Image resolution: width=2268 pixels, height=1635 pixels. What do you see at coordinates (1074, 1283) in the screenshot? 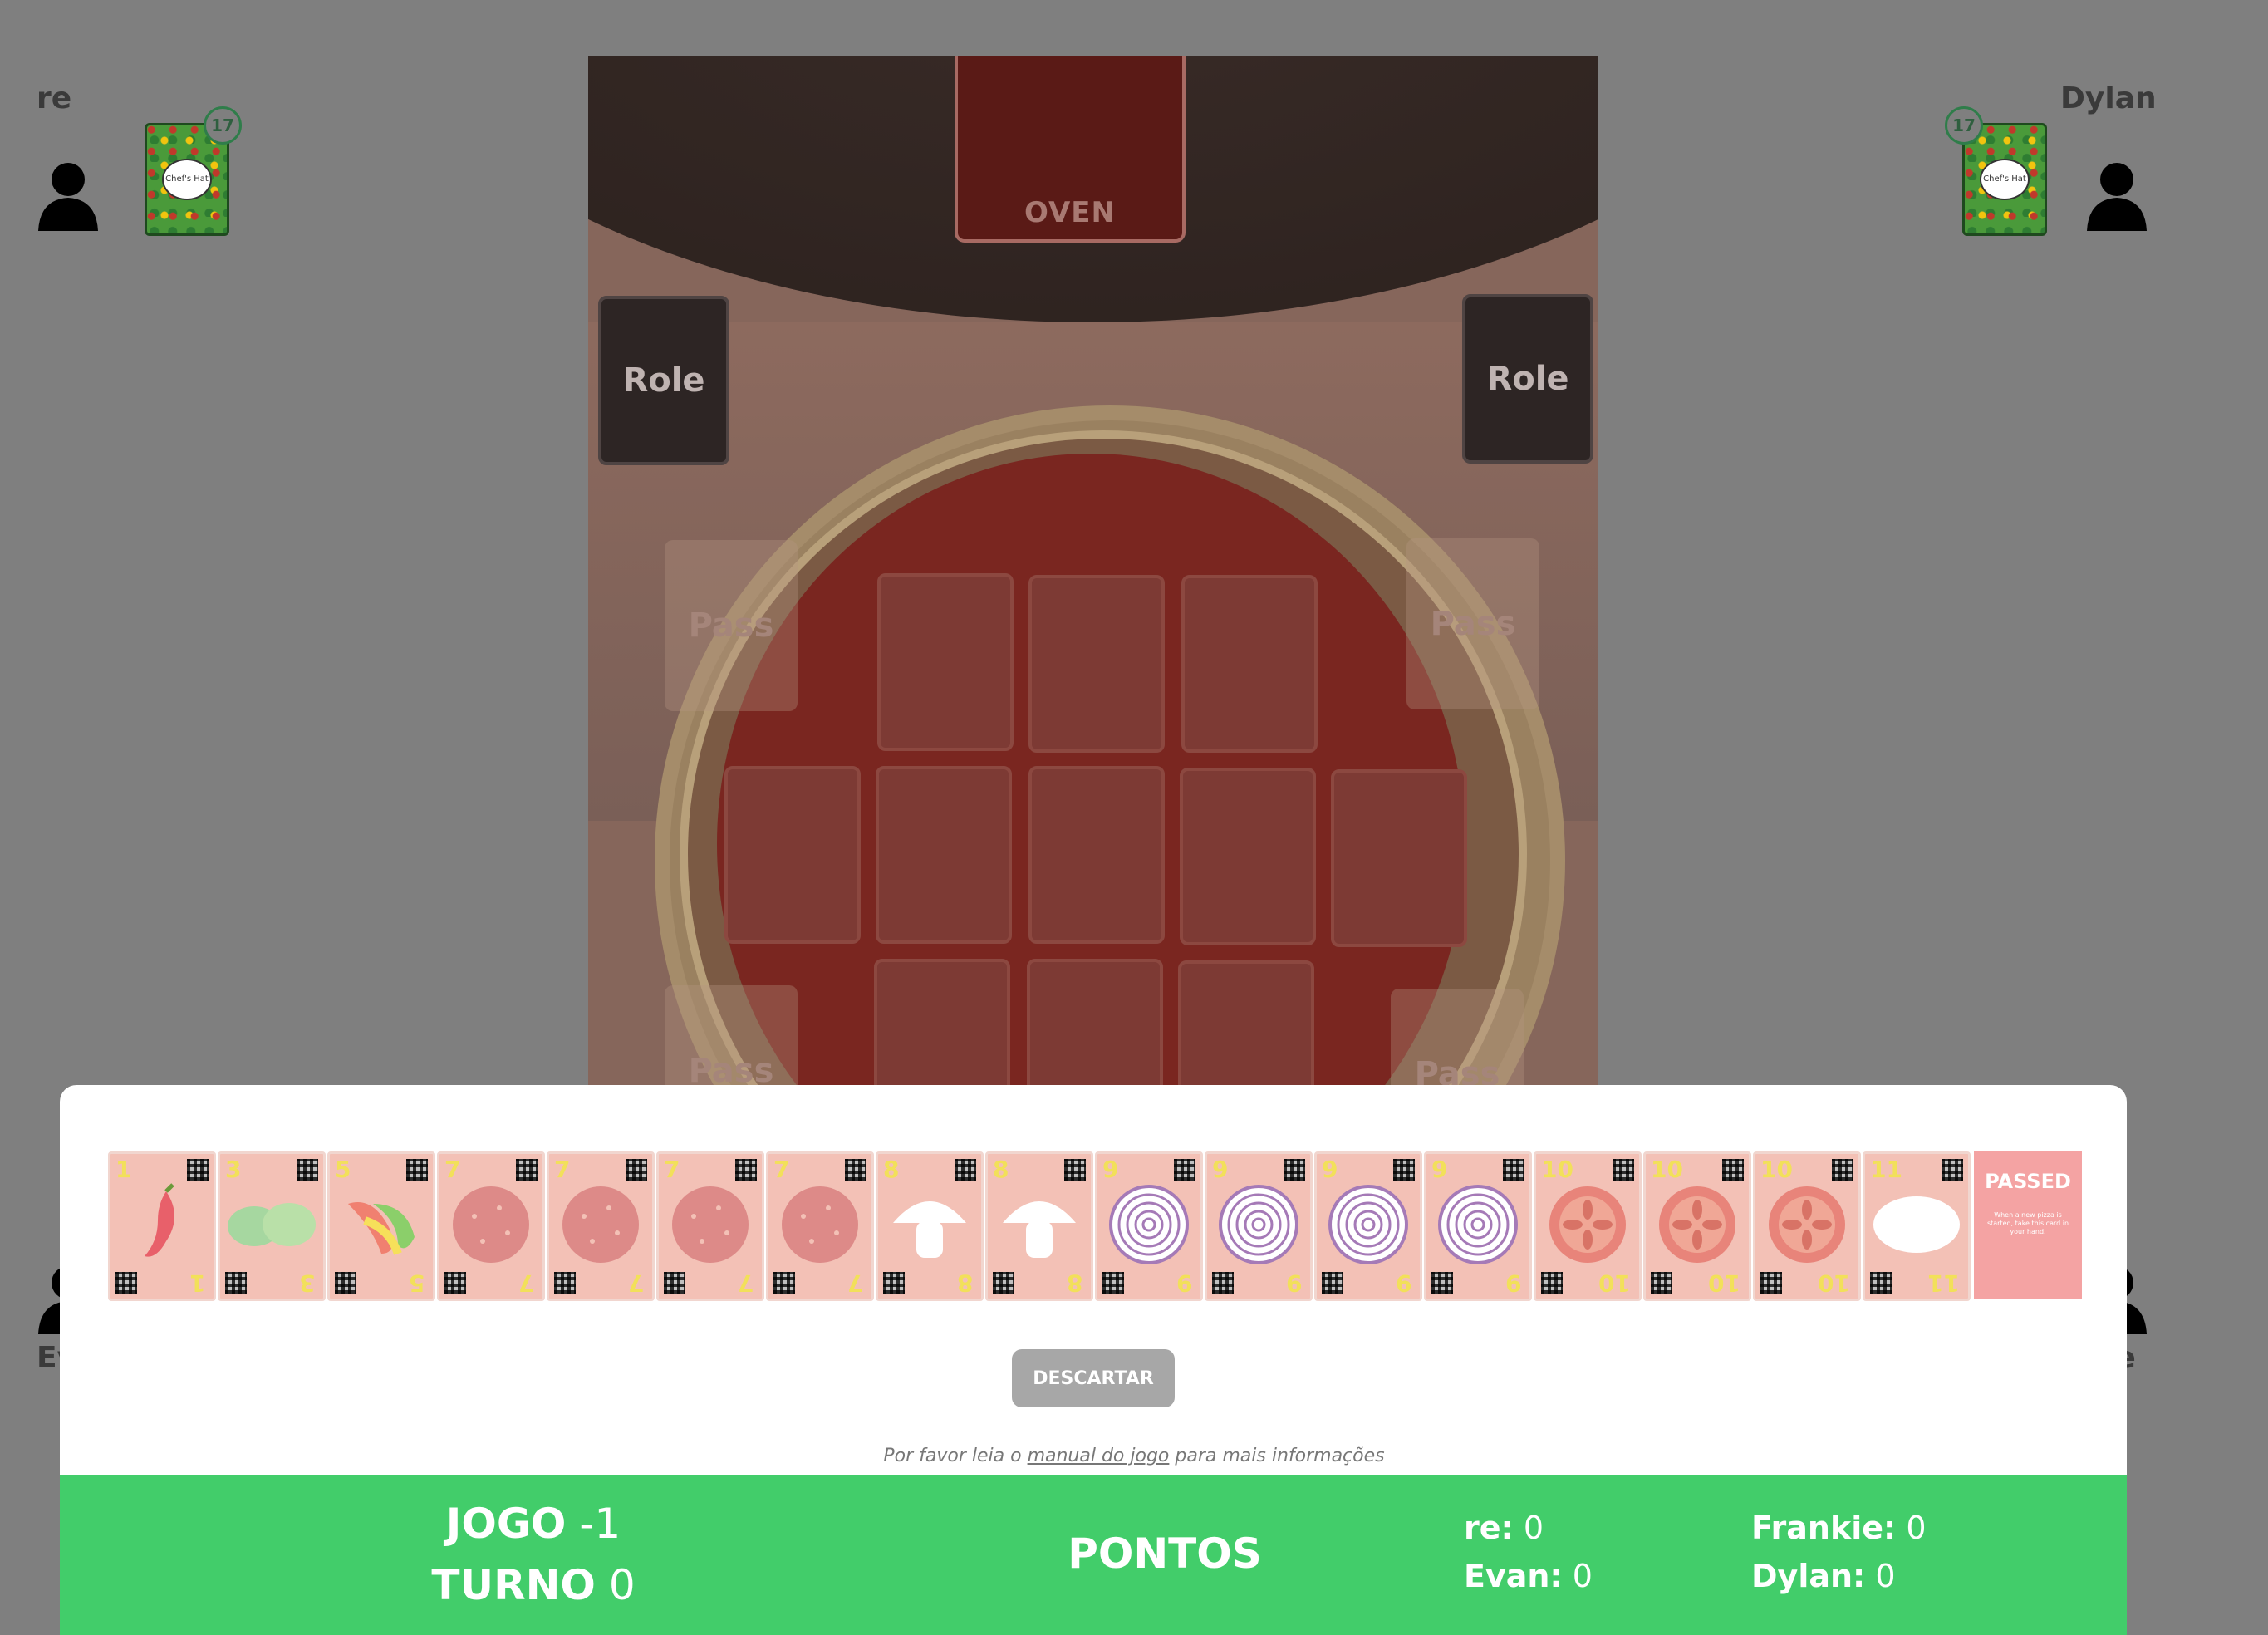
I see `card-value: 8` at bounding box center [1074, 1283].